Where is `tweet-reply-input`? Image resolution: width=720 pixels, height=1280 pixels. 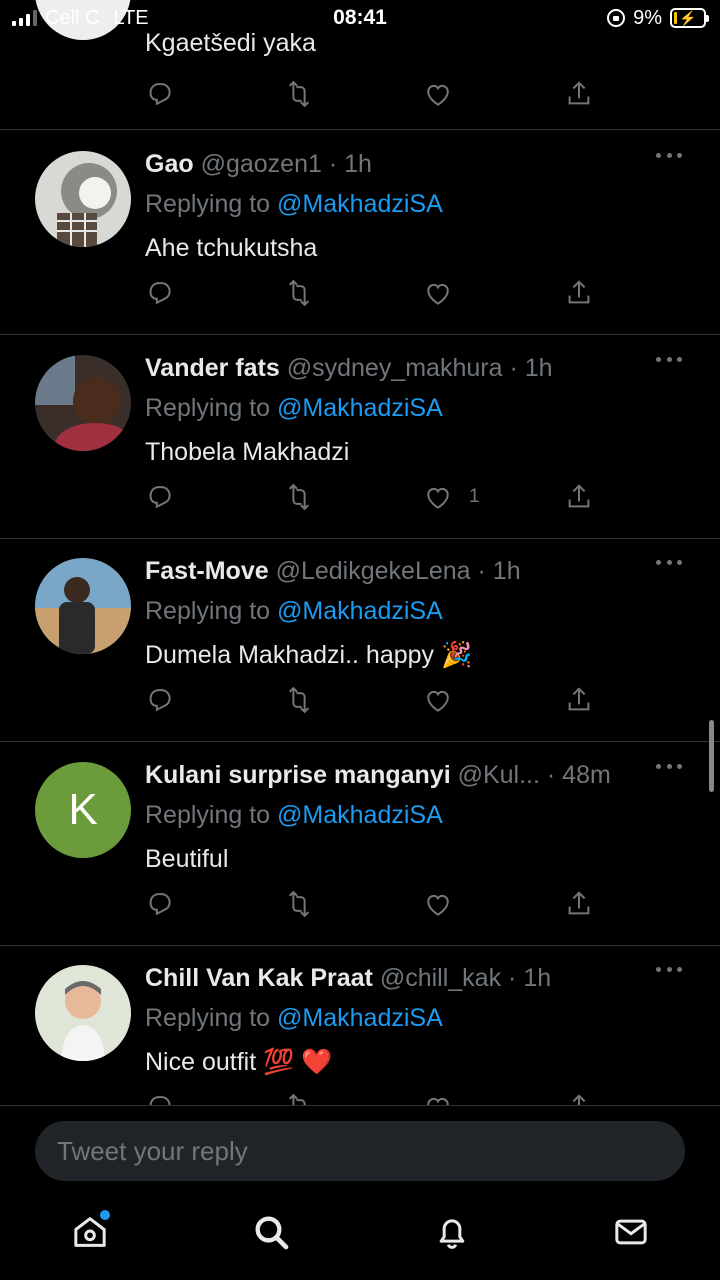
tweet-reply-input is located at coordinates (360, 1151).